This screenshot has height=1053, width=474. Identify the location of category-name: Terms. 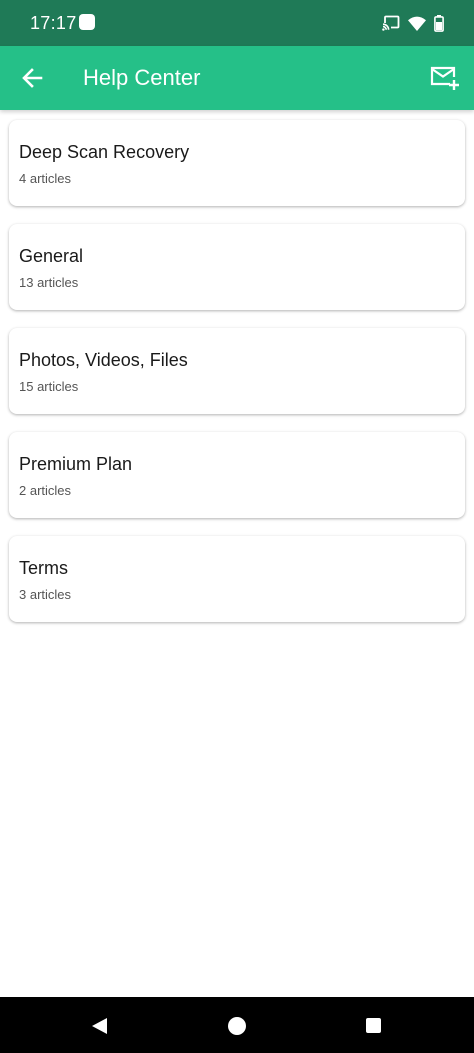
(43, 568).